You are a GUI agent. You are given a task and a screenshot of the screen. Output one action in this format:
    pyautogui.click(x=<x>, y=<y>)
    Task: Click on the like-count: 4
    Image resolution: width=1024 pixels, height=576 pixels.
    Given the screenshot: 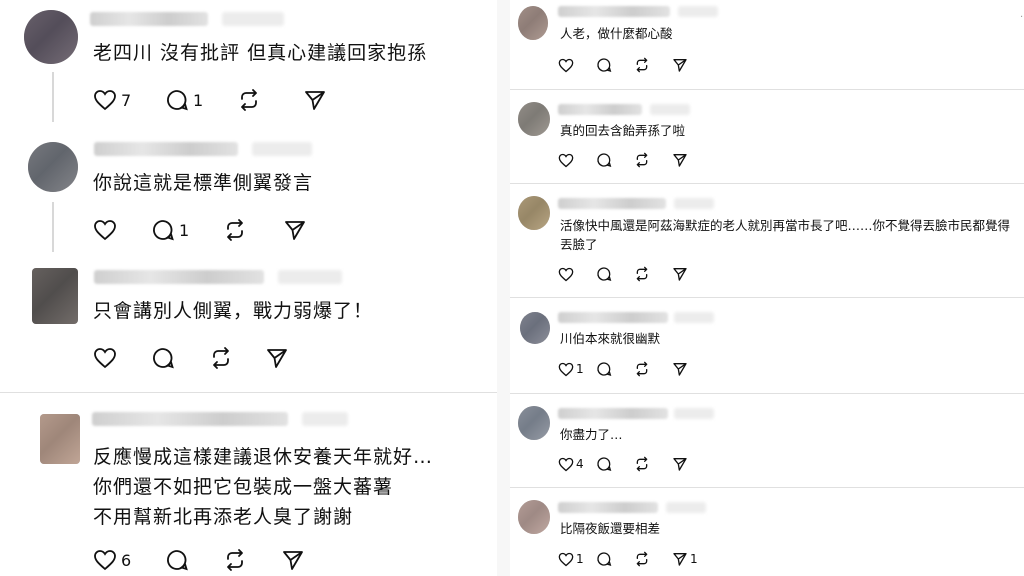 What is the action you would take?
    pyautogui.click(x=580, y=464)
    